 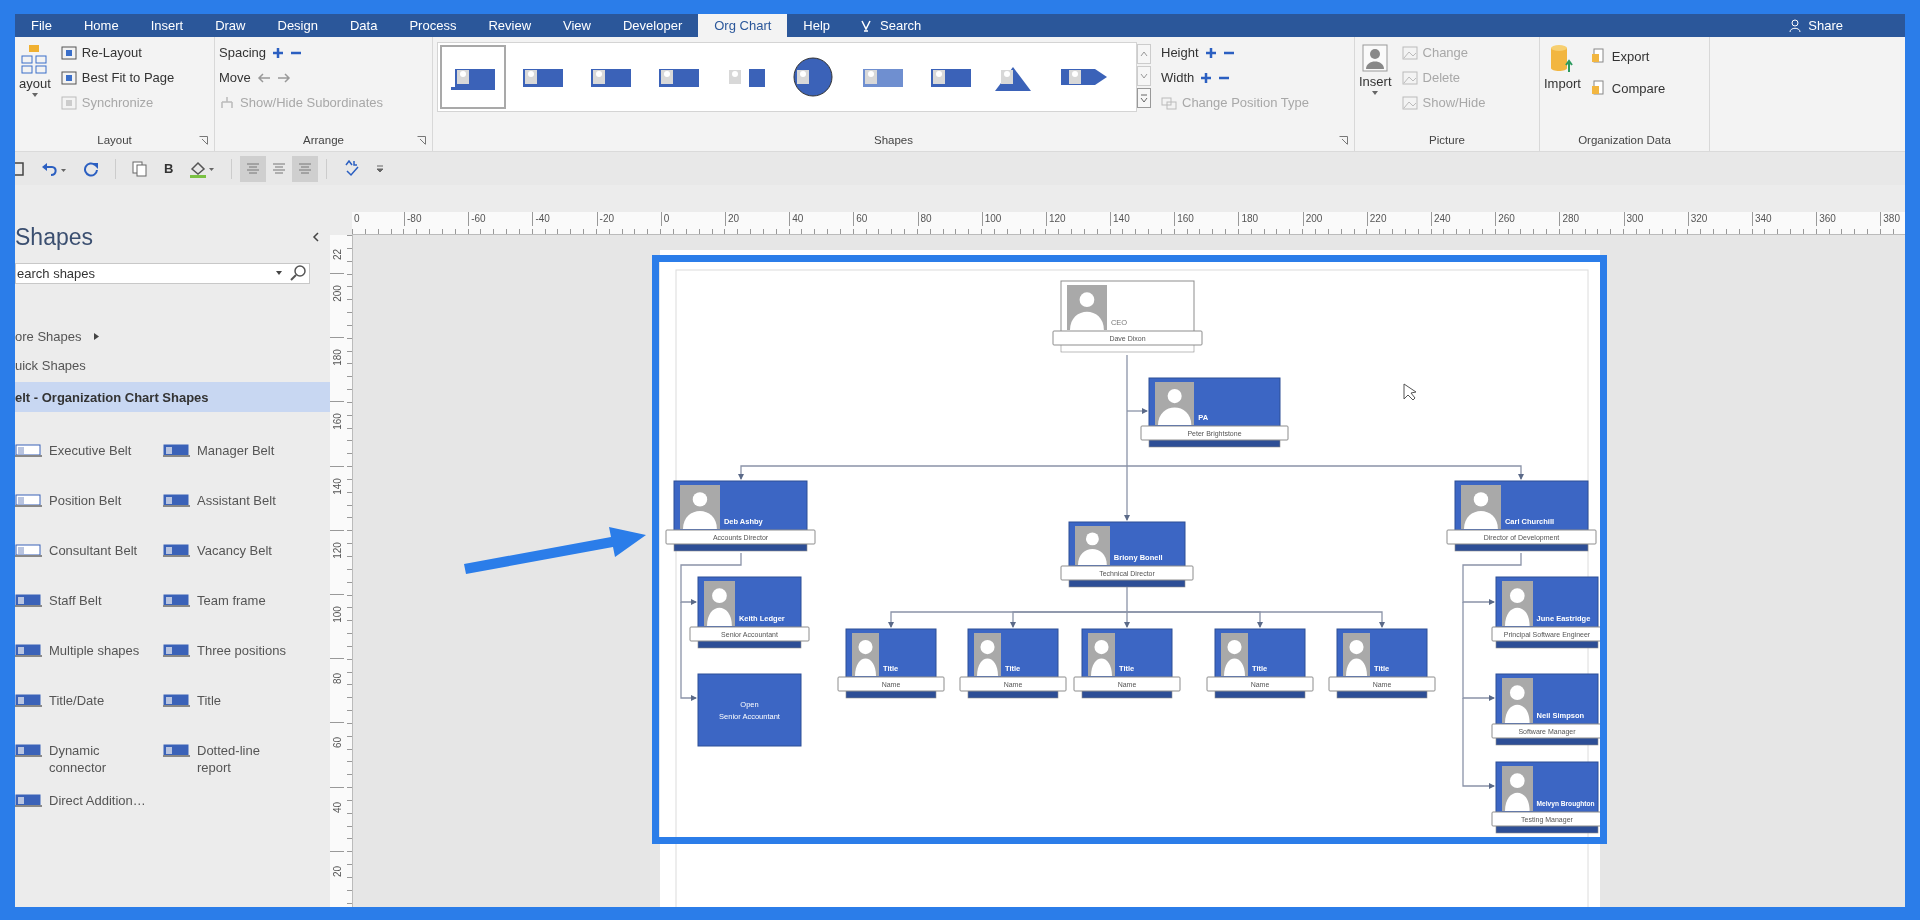 What do you see at coordinates (140, 168) in the screenshot?
I see `copy-icon` at bounding box center [140, 168].